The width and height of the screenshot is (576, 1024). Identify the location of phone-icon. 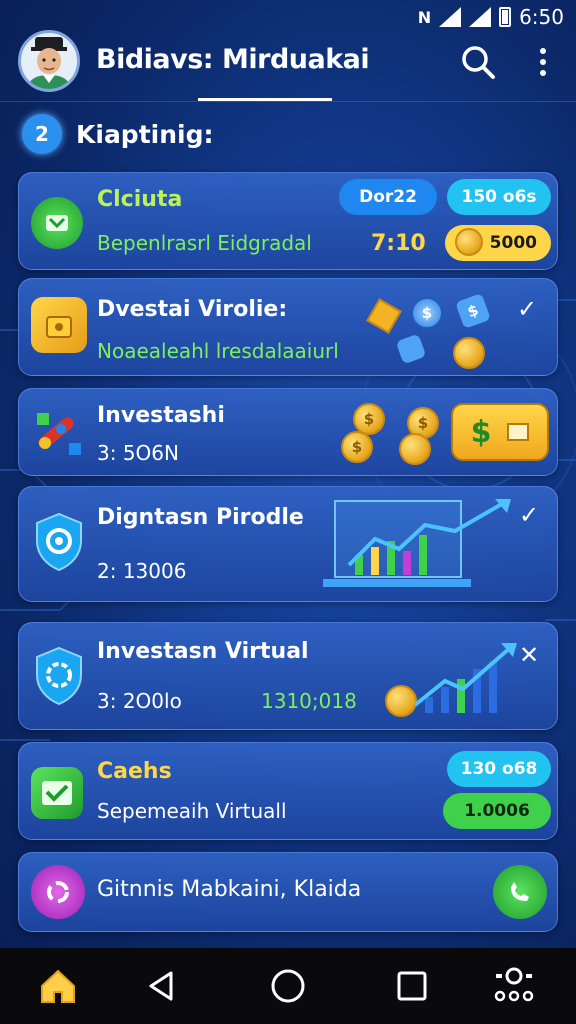
(520, 891).